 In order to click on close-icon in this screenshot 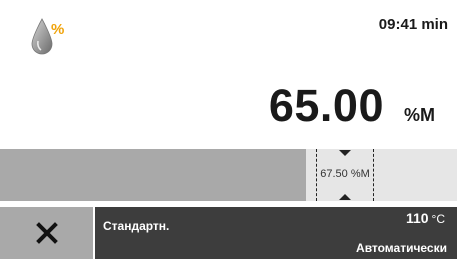, I will do `click(46, 233)`.